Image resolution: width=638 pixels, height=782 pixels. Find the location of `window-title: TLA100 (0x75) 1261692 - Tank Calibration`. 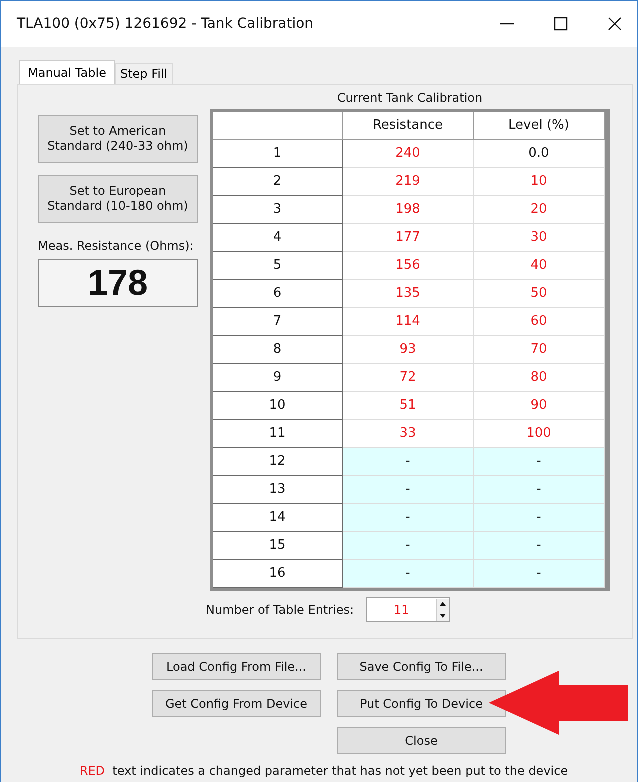

window-title: TLA100 (0x75) 1261692 - Tank Calibration is located at coordinates (165, 24).